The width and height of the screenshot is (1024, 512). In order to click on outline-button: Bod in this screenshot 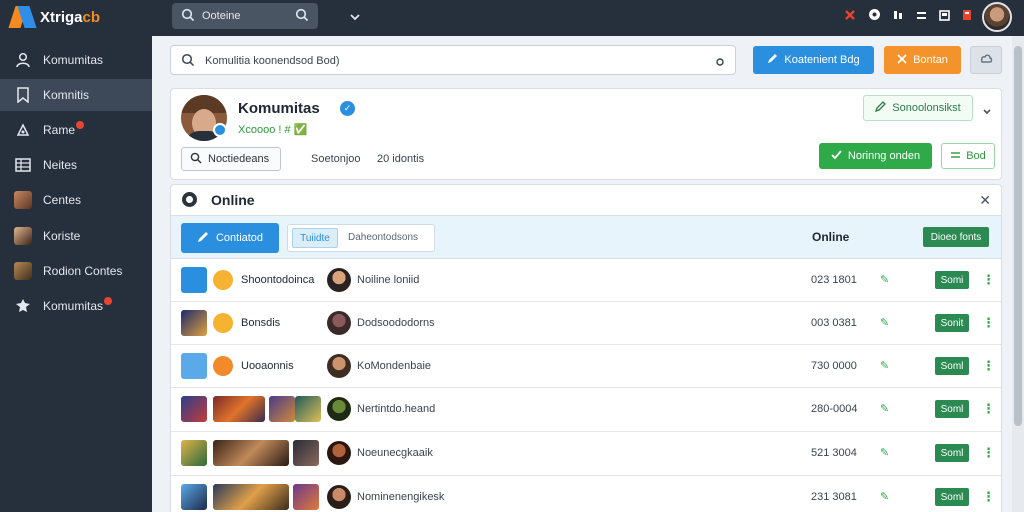, I will do `click(968, 156)`.